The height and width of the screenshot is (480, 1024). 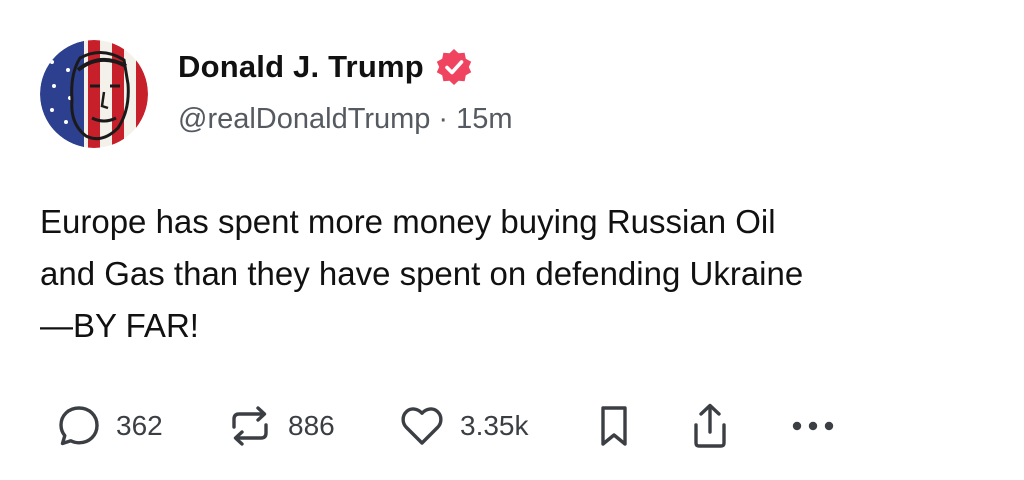 I want to click on more-options-button, so click(x=814, y=426).